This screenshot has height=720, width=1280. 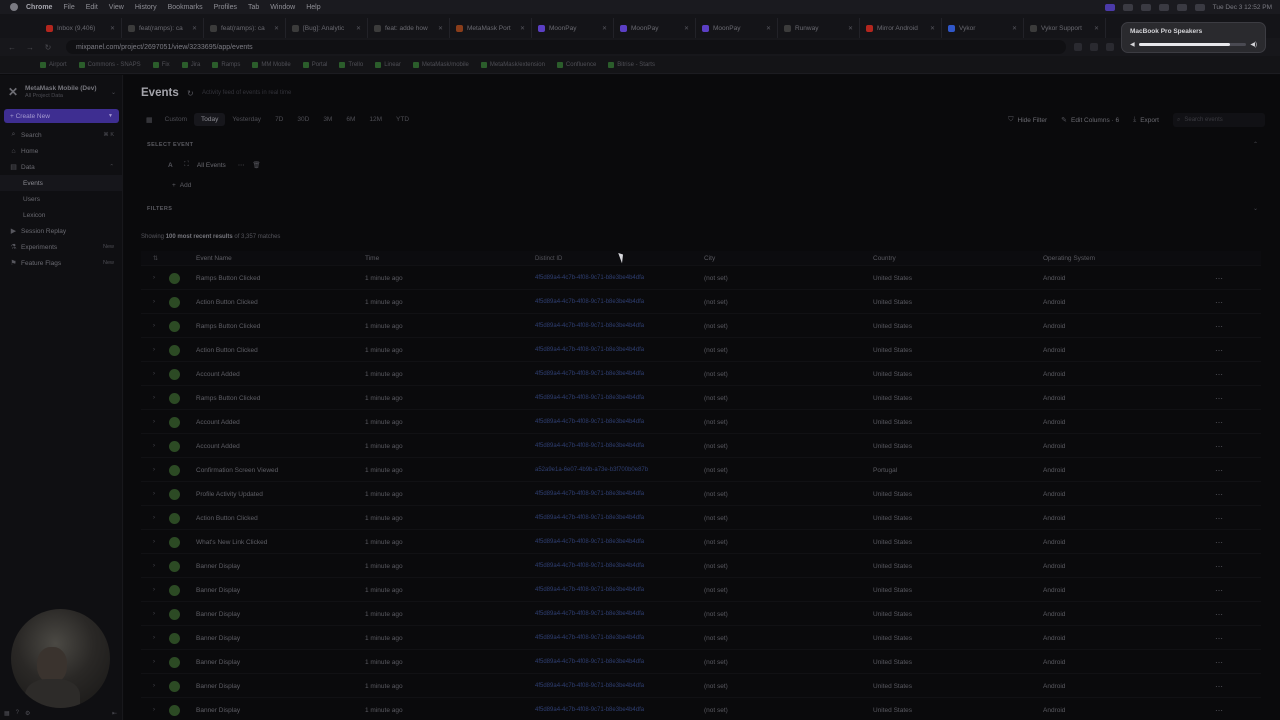 What do you see at coordinates (61, 135) in the screenshot?
I see `sidebar-item-search: ⌕ Search ⌘ K` at bounding box center [61, 135].